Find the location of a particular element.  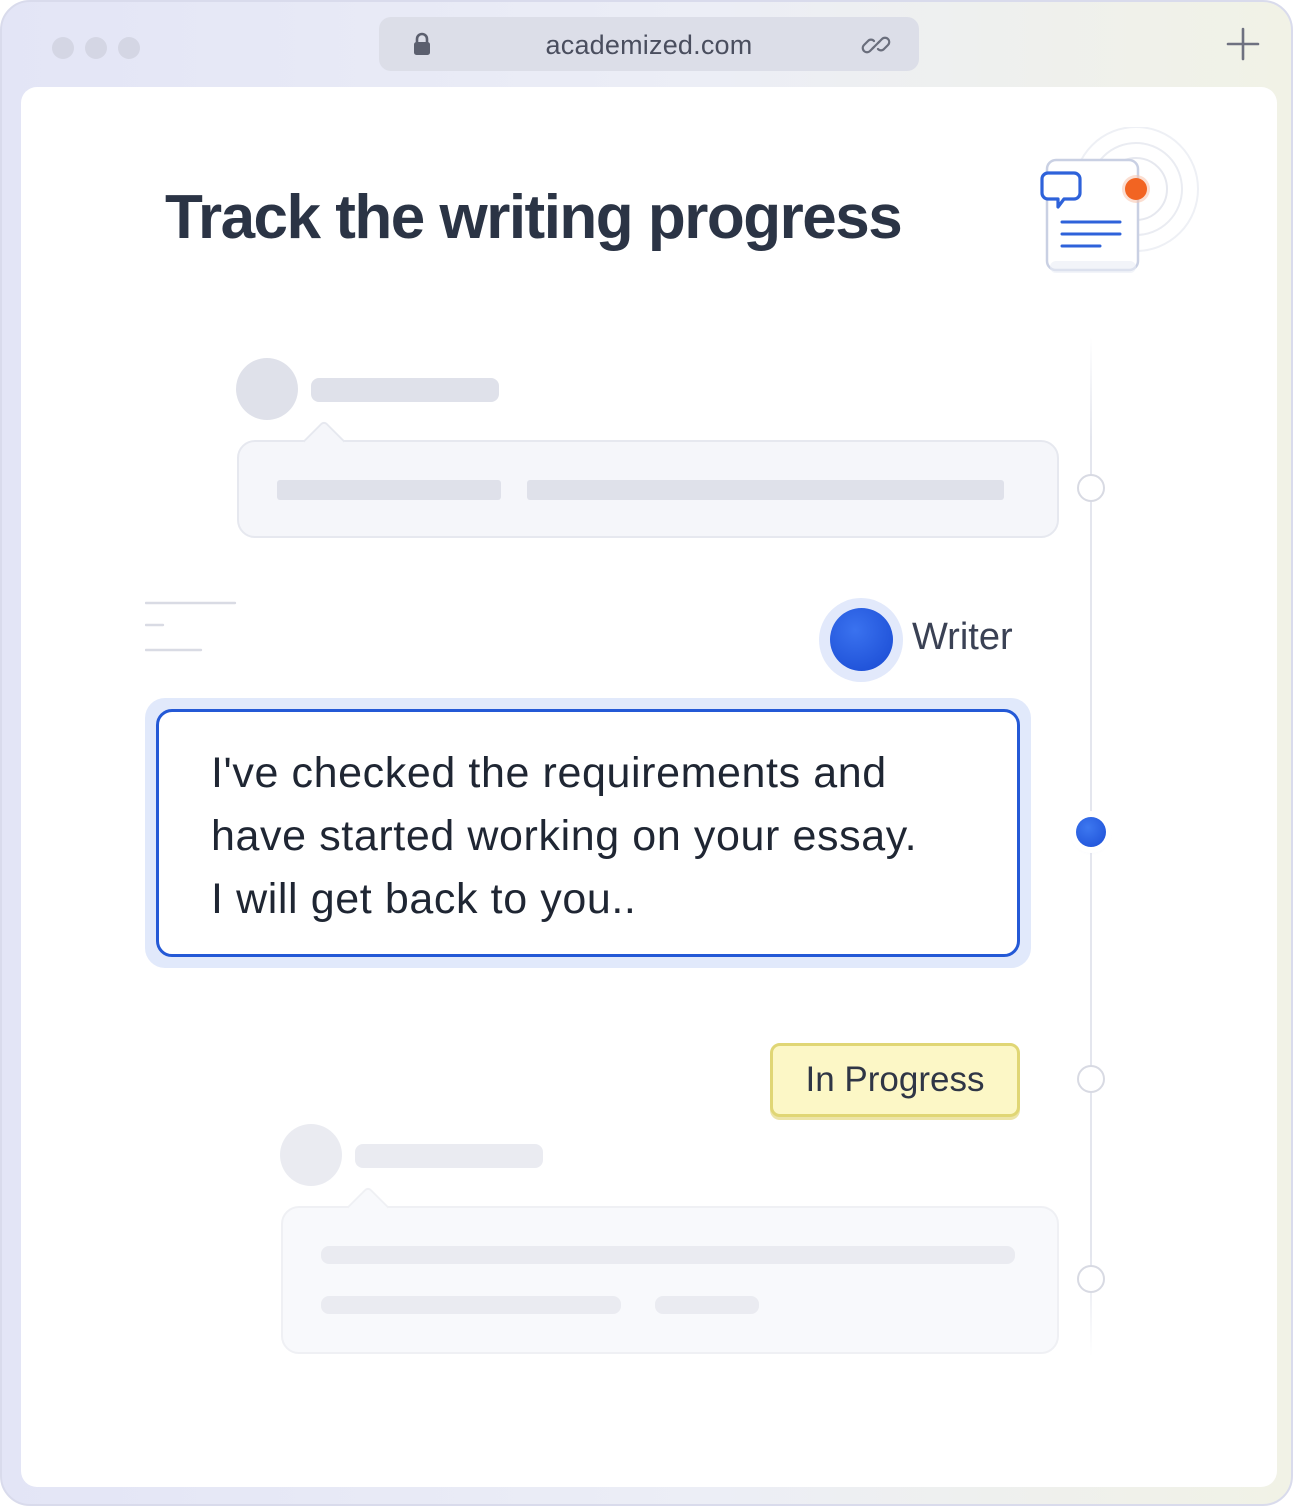

message-line: I've checked the requirements and is located at coordinates (549, 773).